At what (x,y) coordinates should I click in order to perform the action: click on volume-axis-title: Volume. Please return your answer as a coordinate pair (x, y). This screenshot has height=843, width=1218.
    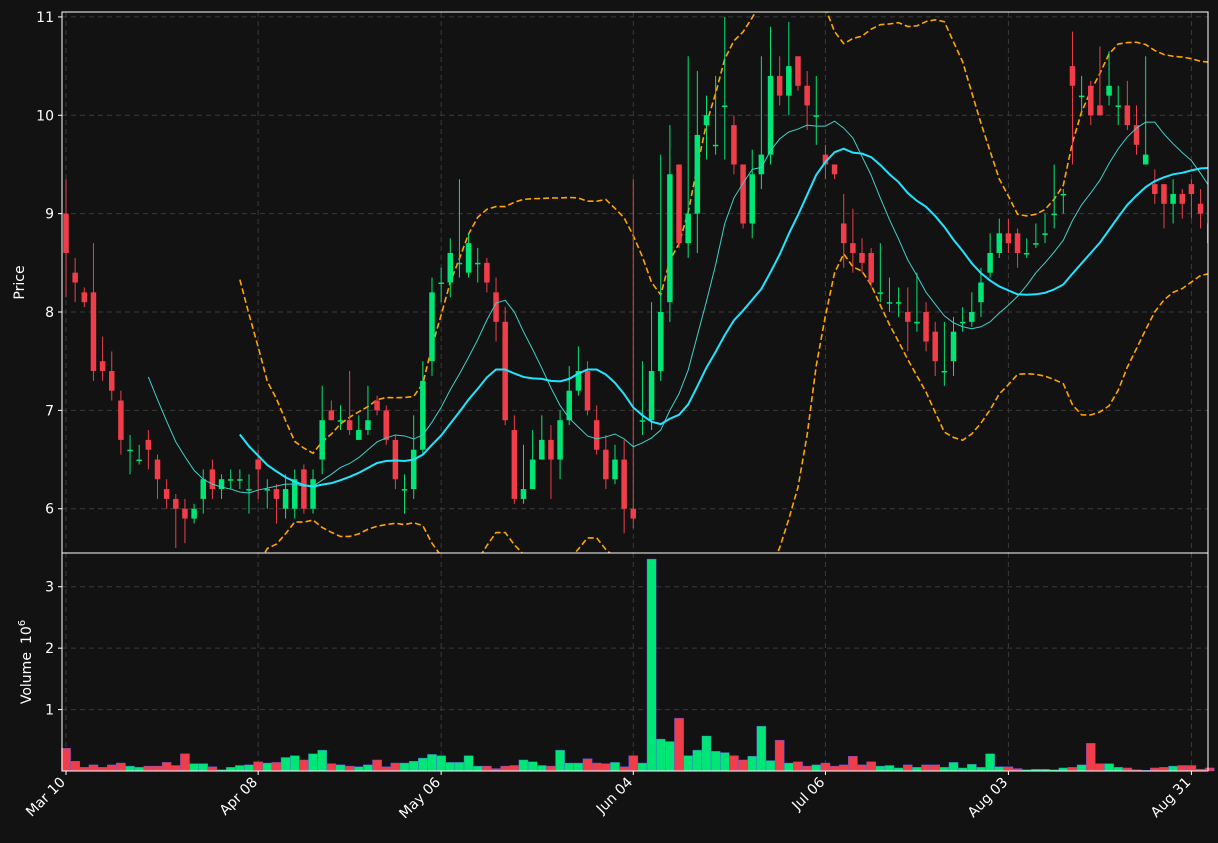
    Looking at the image, I should click on (27, 678).